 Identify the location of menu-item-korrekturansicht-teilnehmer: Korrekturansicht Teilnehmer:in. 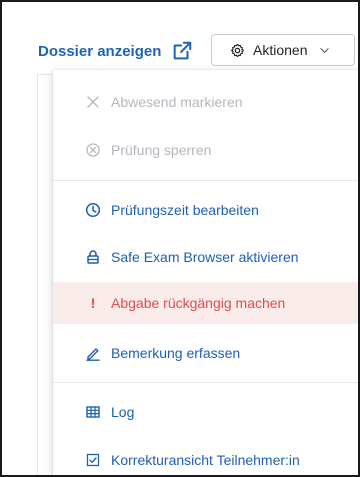
(205, 457).